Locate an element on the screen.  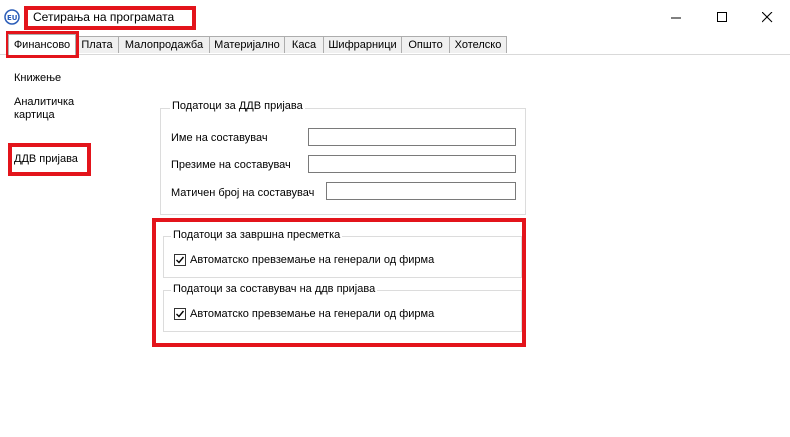
maximize-icon is located at coordinates (721, 16).